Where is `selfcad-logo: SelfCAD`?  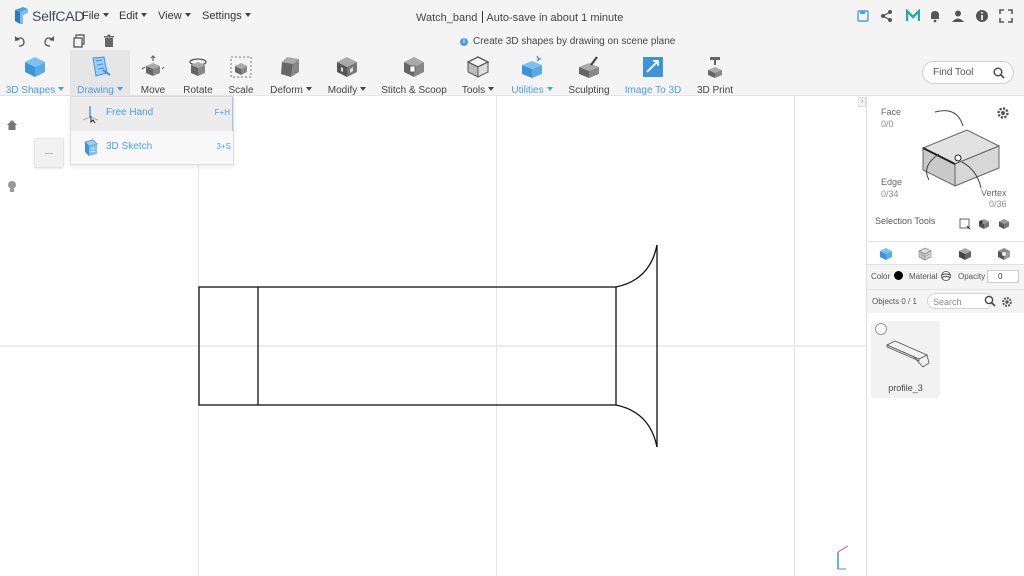
selfcad-logo: SelfCAD is located at coordinates (49, 16).